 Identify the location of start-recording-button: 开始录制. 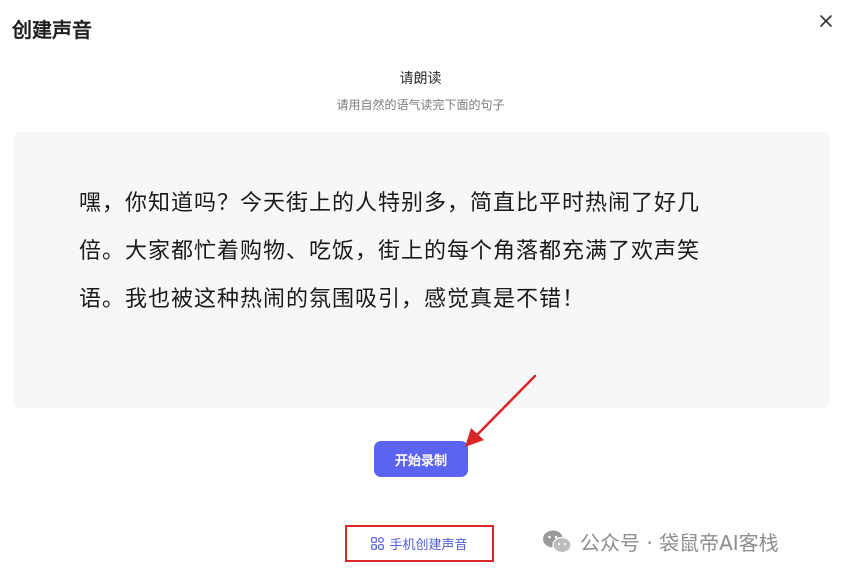
(421, 459).